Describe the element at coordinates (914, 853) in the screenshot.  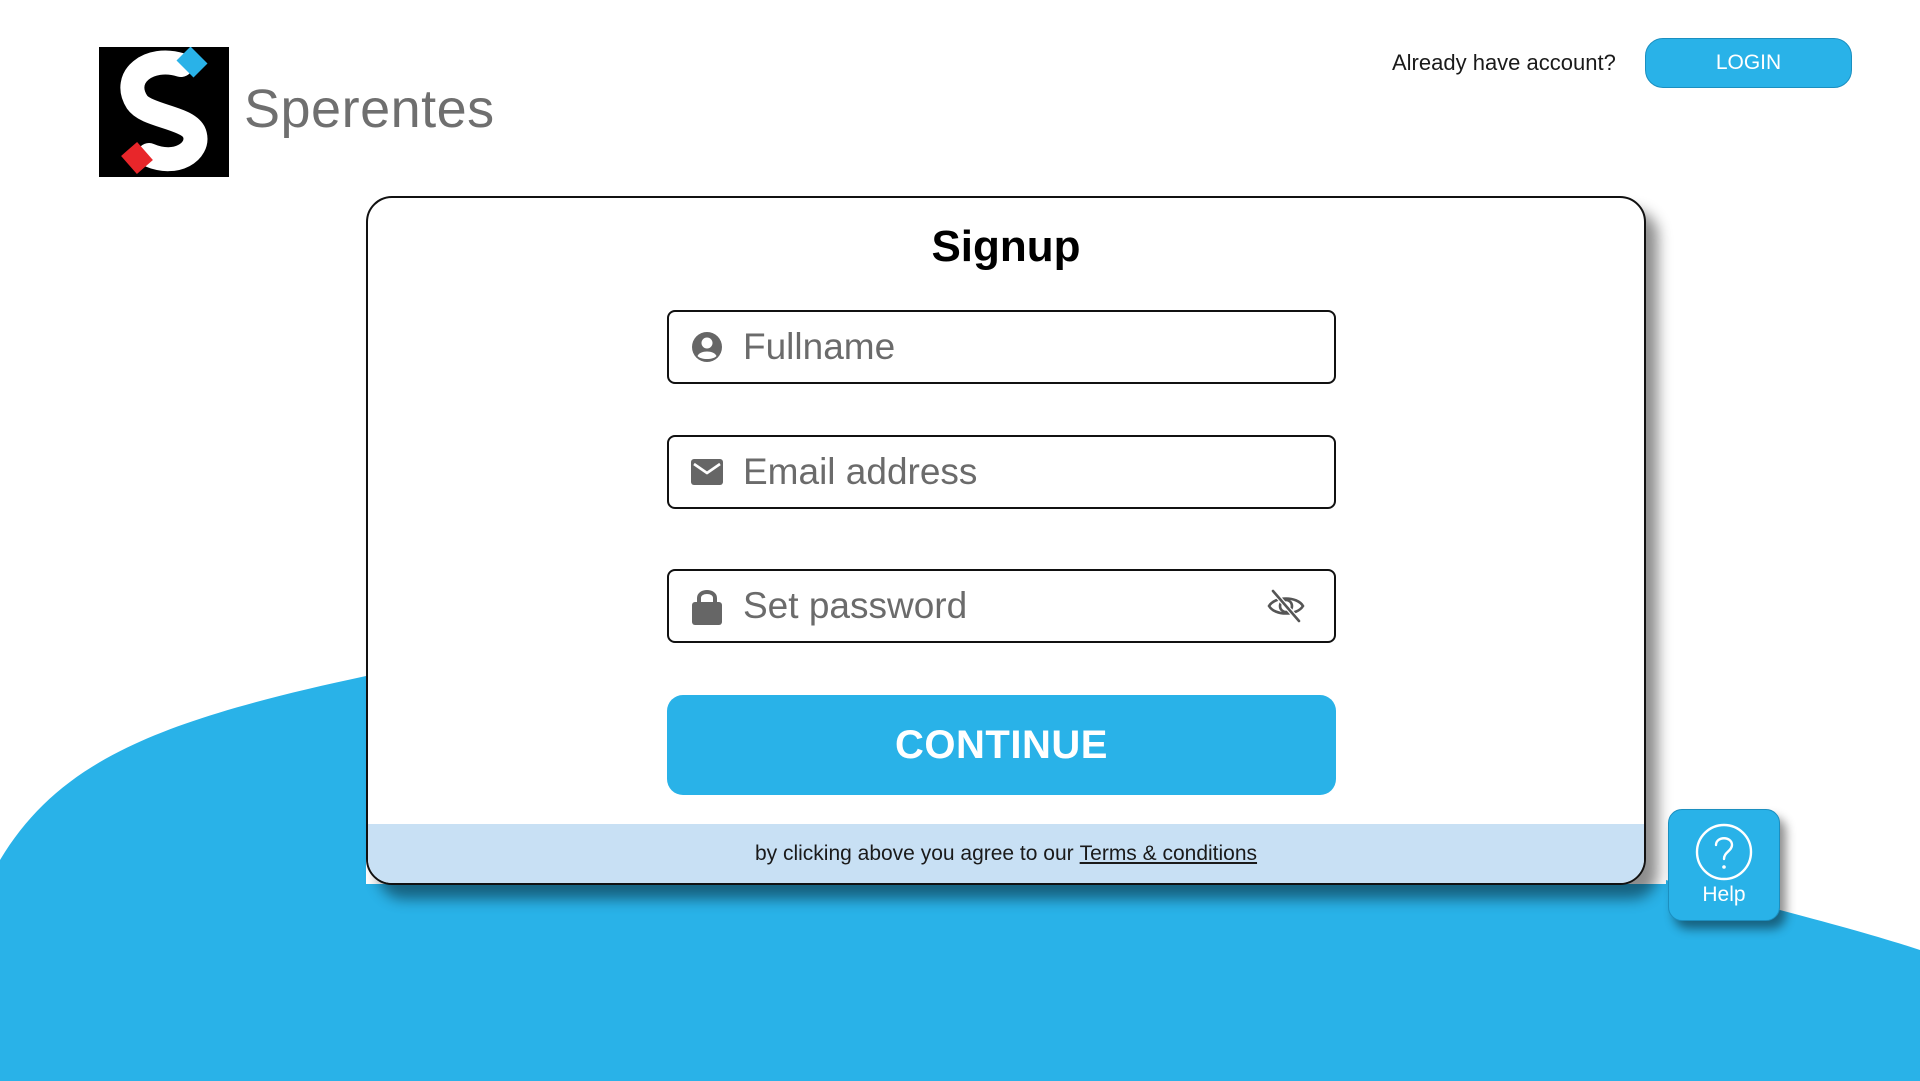
I see `terms-prefix: by clicking above you agree to our` at that location.